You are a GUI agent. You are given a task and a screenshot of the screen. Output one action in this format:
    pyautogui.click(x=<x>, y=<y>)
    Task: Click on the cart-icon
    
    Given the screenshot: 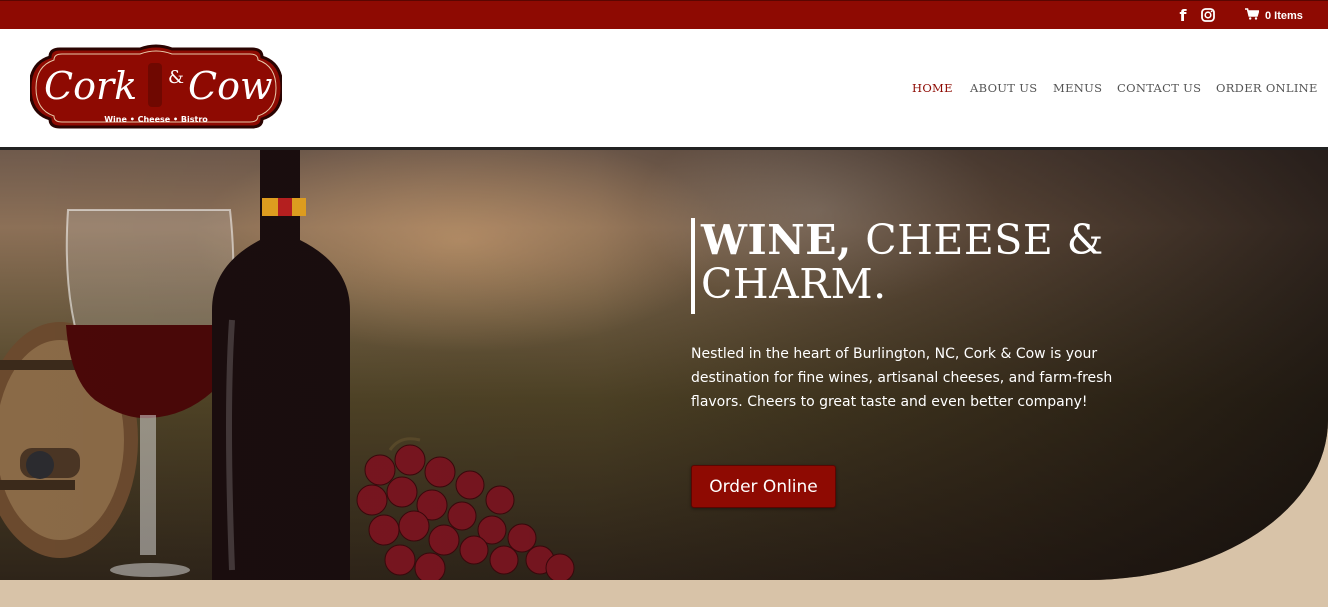 What is the action you would take?
    pyautogui.click(x=1252, y=15)
    